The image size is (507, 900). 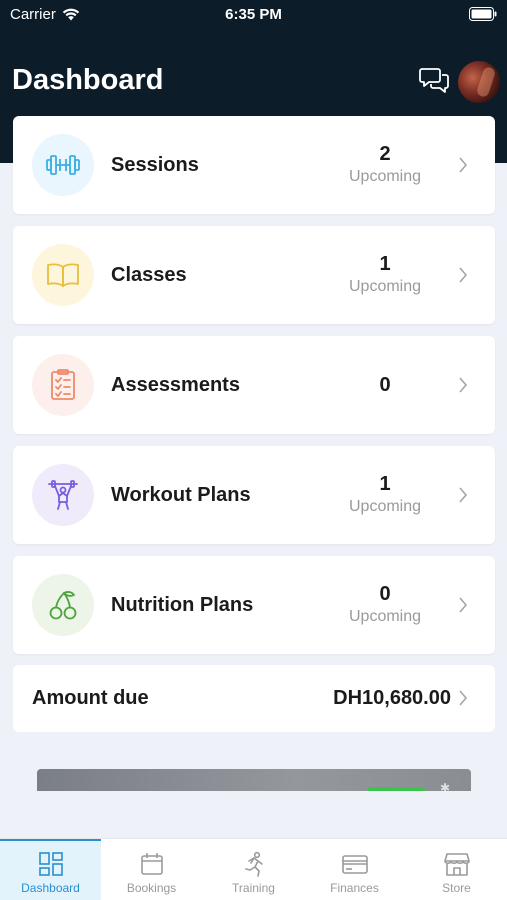 I want to click on avatar, so click(x=479, y=82).